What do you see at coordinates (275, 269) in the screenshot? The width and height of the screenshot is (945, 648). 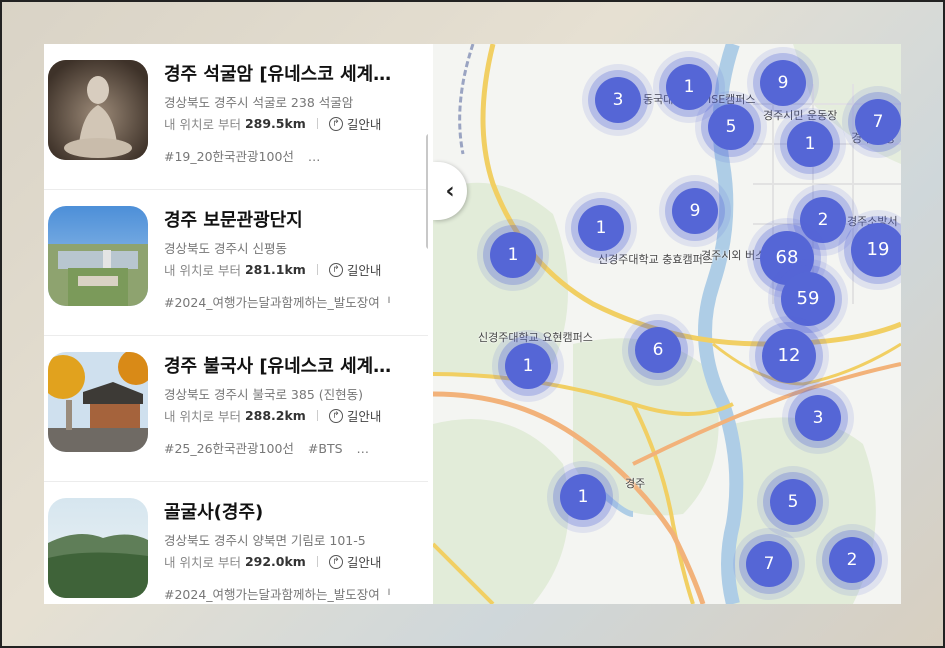 I see `distance-value: 281.1km` at bounding box center [275, 269].